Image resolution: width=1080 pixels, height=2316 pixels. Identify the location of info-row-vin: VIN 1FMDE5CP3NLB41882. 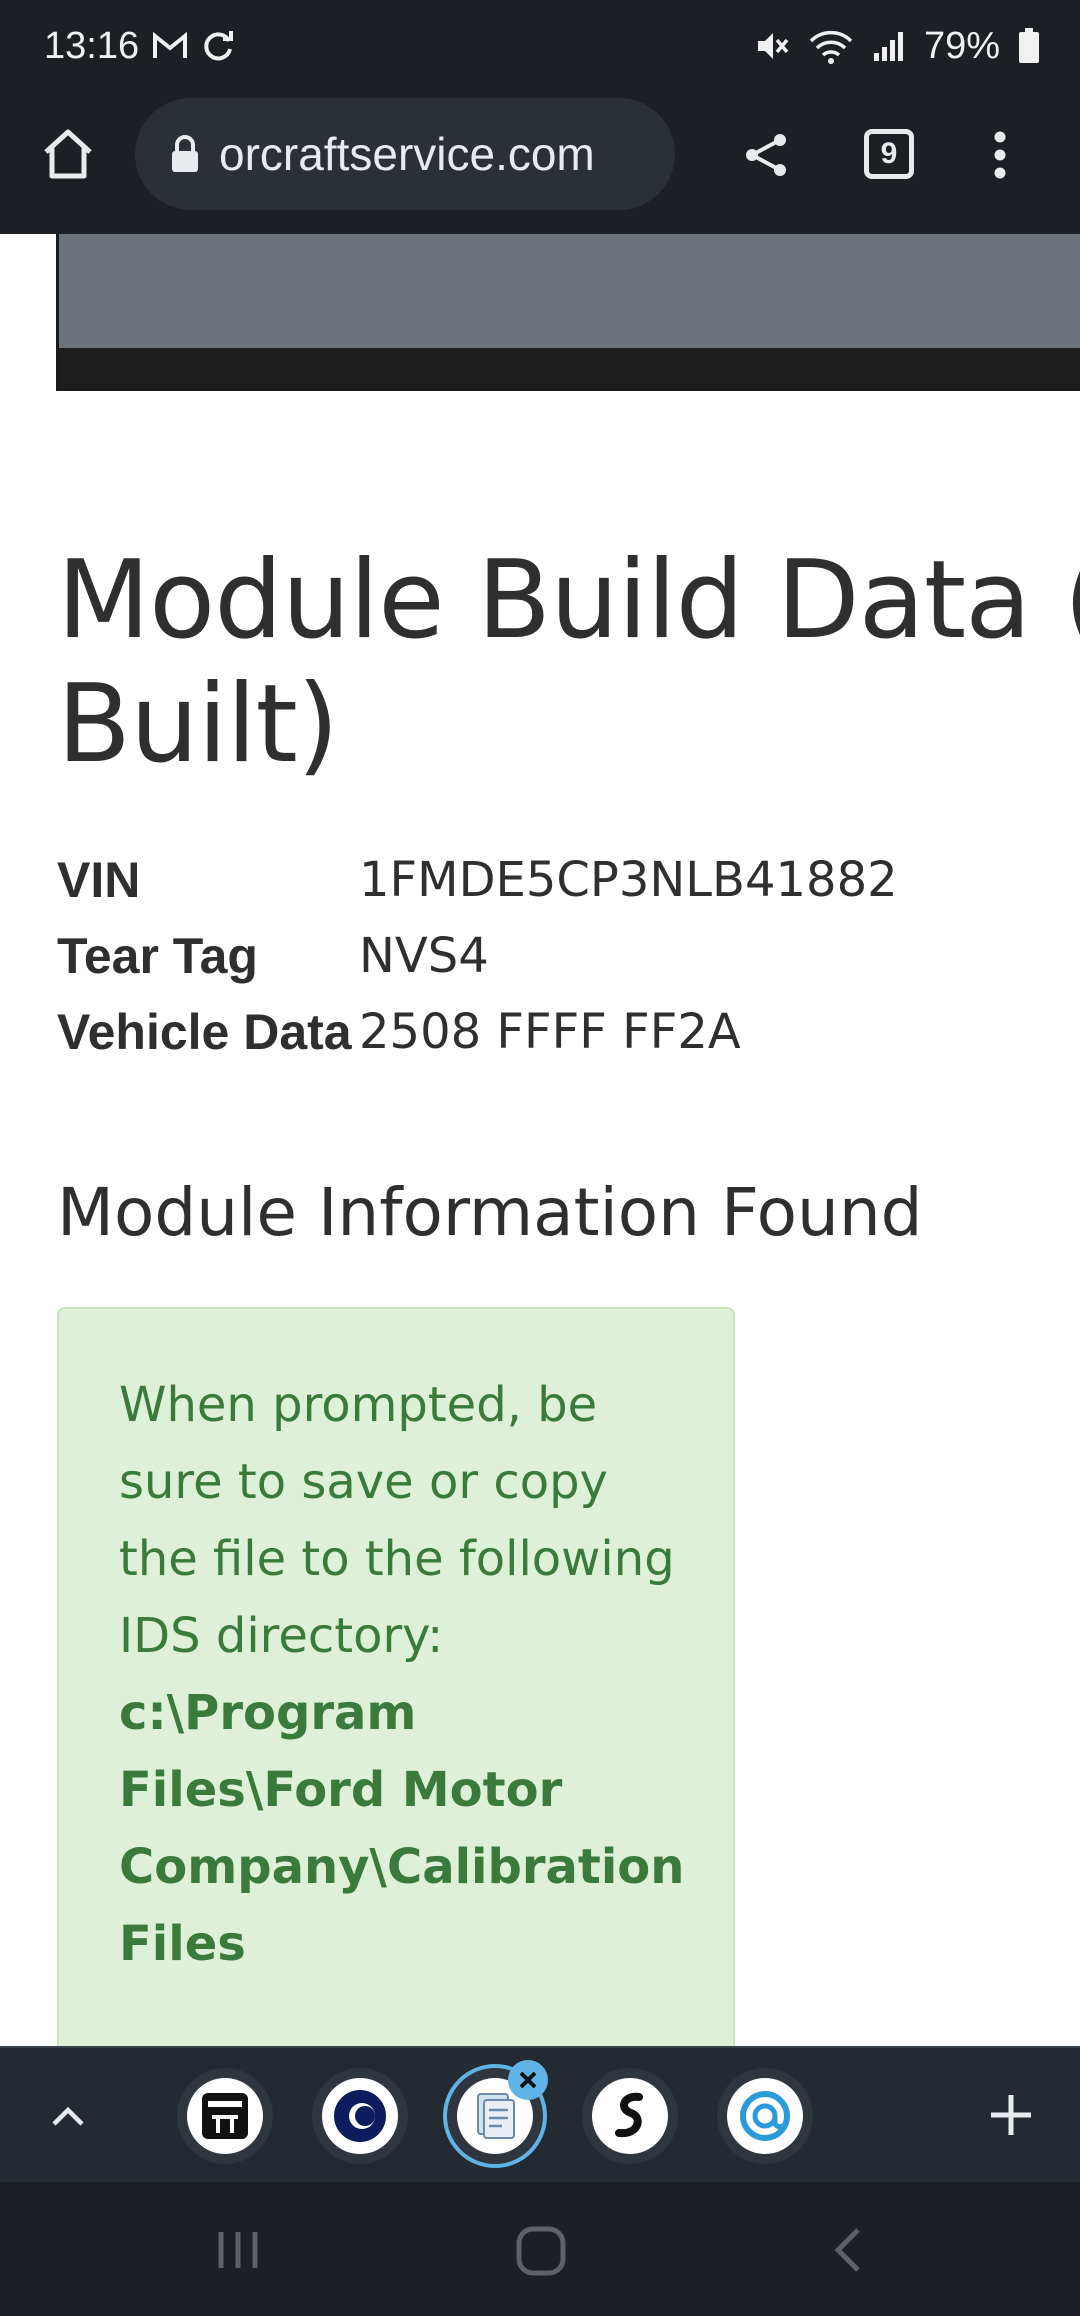
(477, 880).